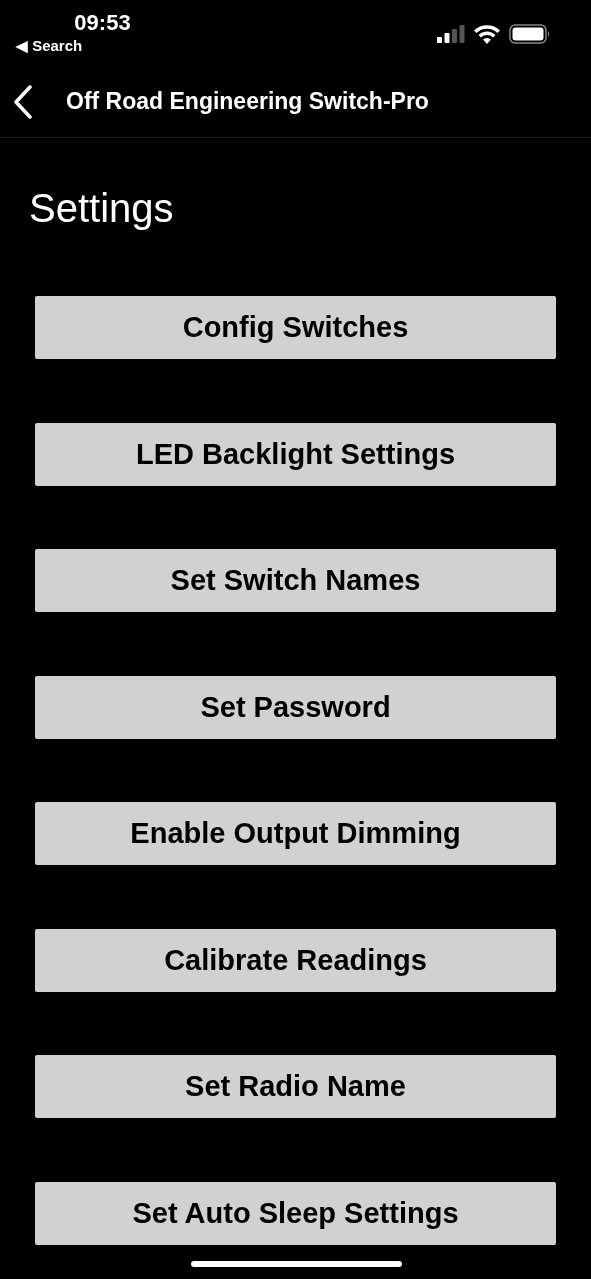 The width and height of the screenshot is (591, 1279). I want to click on settings-button: Enable Output Dimming, so click(295, 833).